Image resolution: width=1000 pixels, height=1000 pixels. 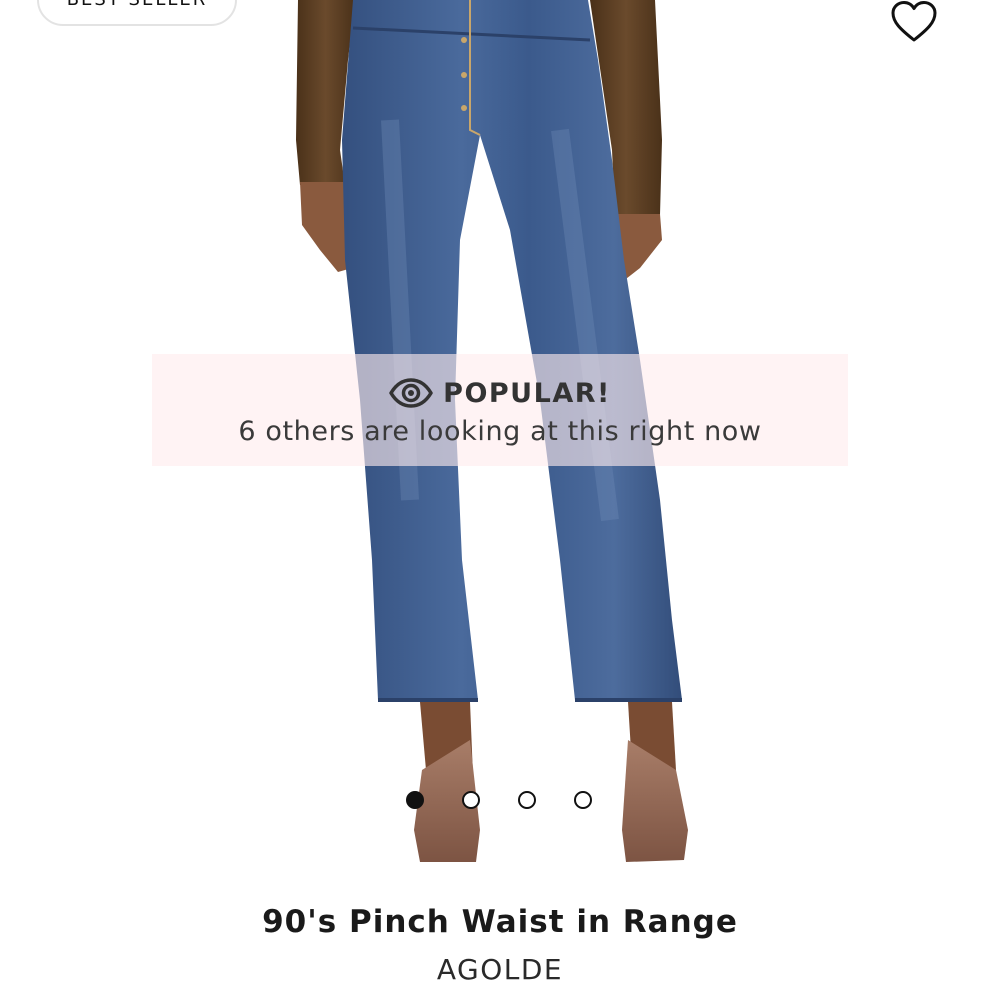 I want to click on product-brand: AGOLDE, so click(x=500, y=969).